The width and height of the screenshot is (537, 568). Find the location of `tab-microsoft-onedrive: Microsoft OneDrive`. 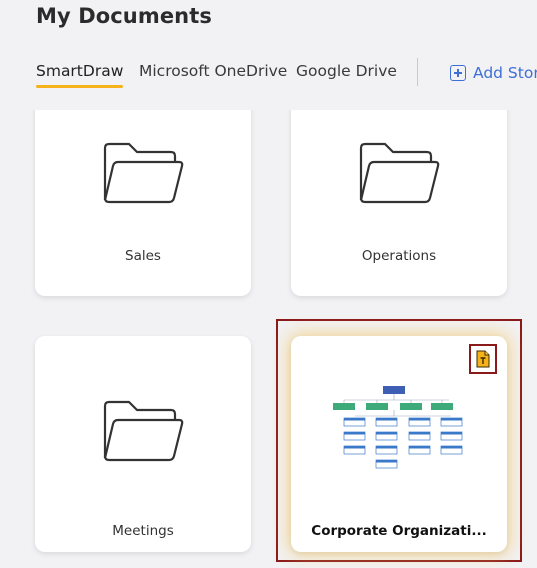

tab-microsoft-onedrive: Microsoft OneDrive is located at coordinates (213, 71).